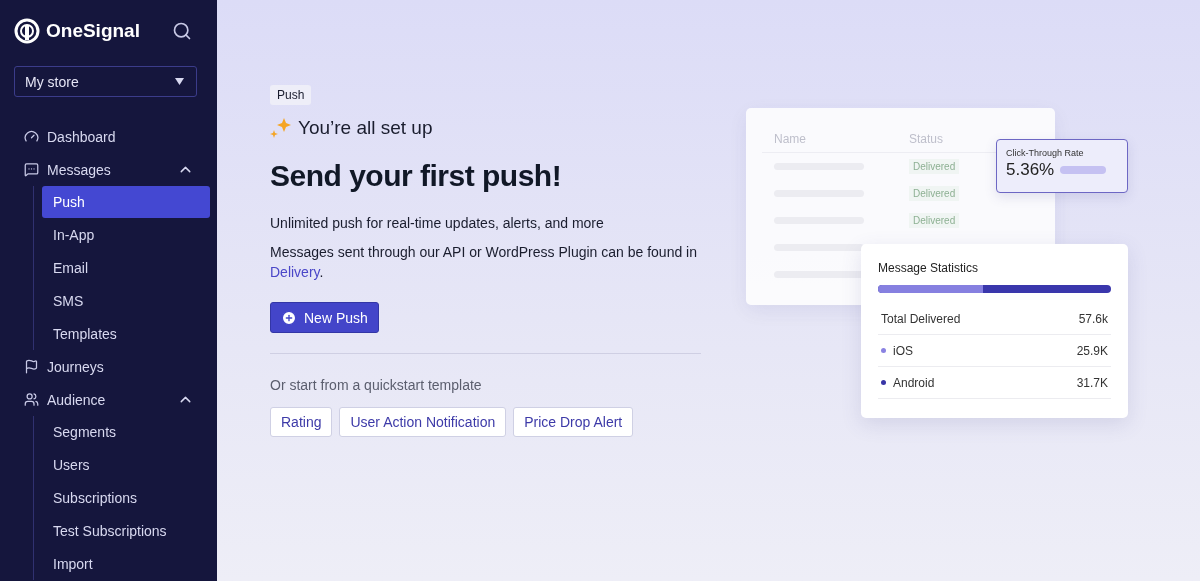 This screenshot has height=581, width=1200. Describe the element at coordinates (929, 268) in the screenshot. I see `stats-title: Message Statistics` at that location.